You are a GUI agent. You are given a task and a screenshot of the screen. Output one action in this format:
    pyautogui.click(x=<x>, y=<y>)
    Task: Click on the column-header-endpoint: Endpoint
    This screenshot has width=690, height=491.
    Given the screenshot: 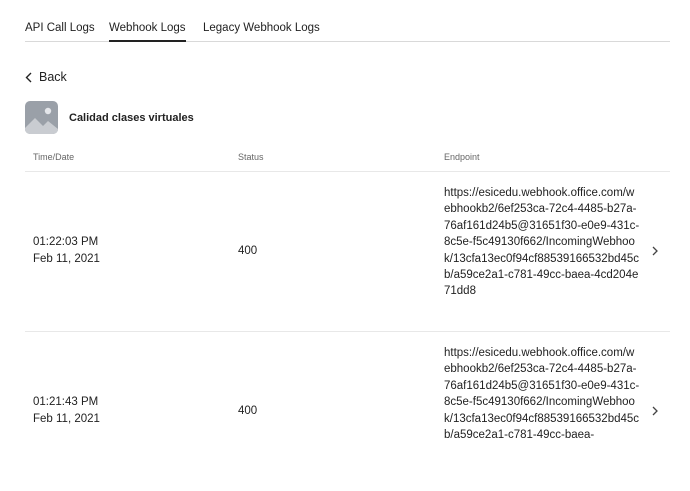 What is the action you would take?
    pyautogui.click(x=462, y=157)
    